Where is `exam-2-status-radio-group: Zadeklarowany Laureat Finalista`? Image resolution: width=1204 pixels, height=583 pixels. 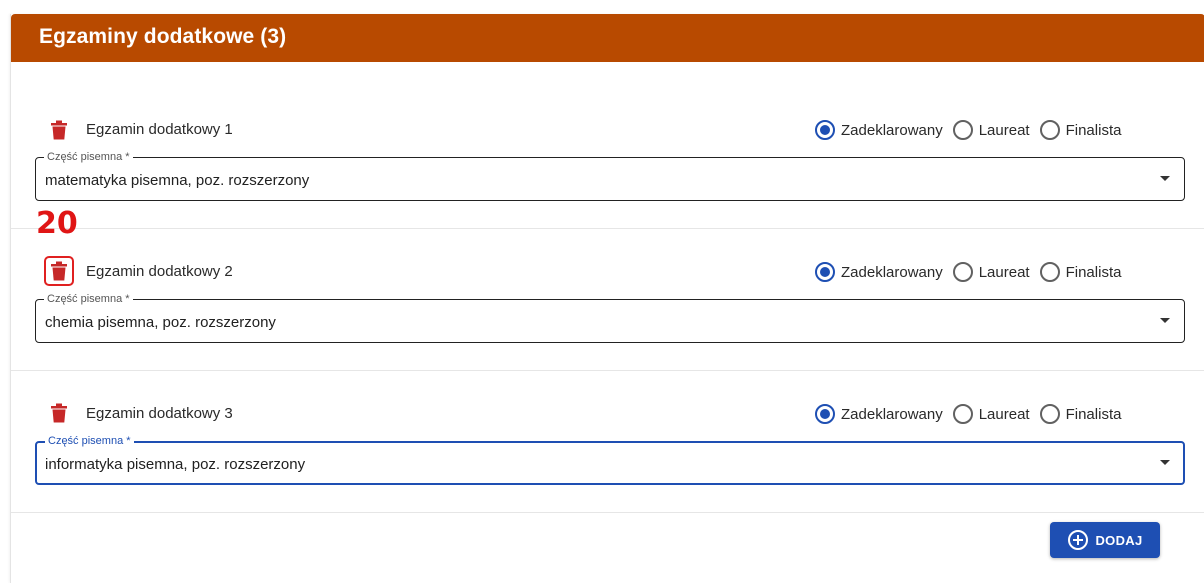 exam-2-status-radio-group: Zadeklarowany Laureat Finalista is located at coordinates (973, 272).